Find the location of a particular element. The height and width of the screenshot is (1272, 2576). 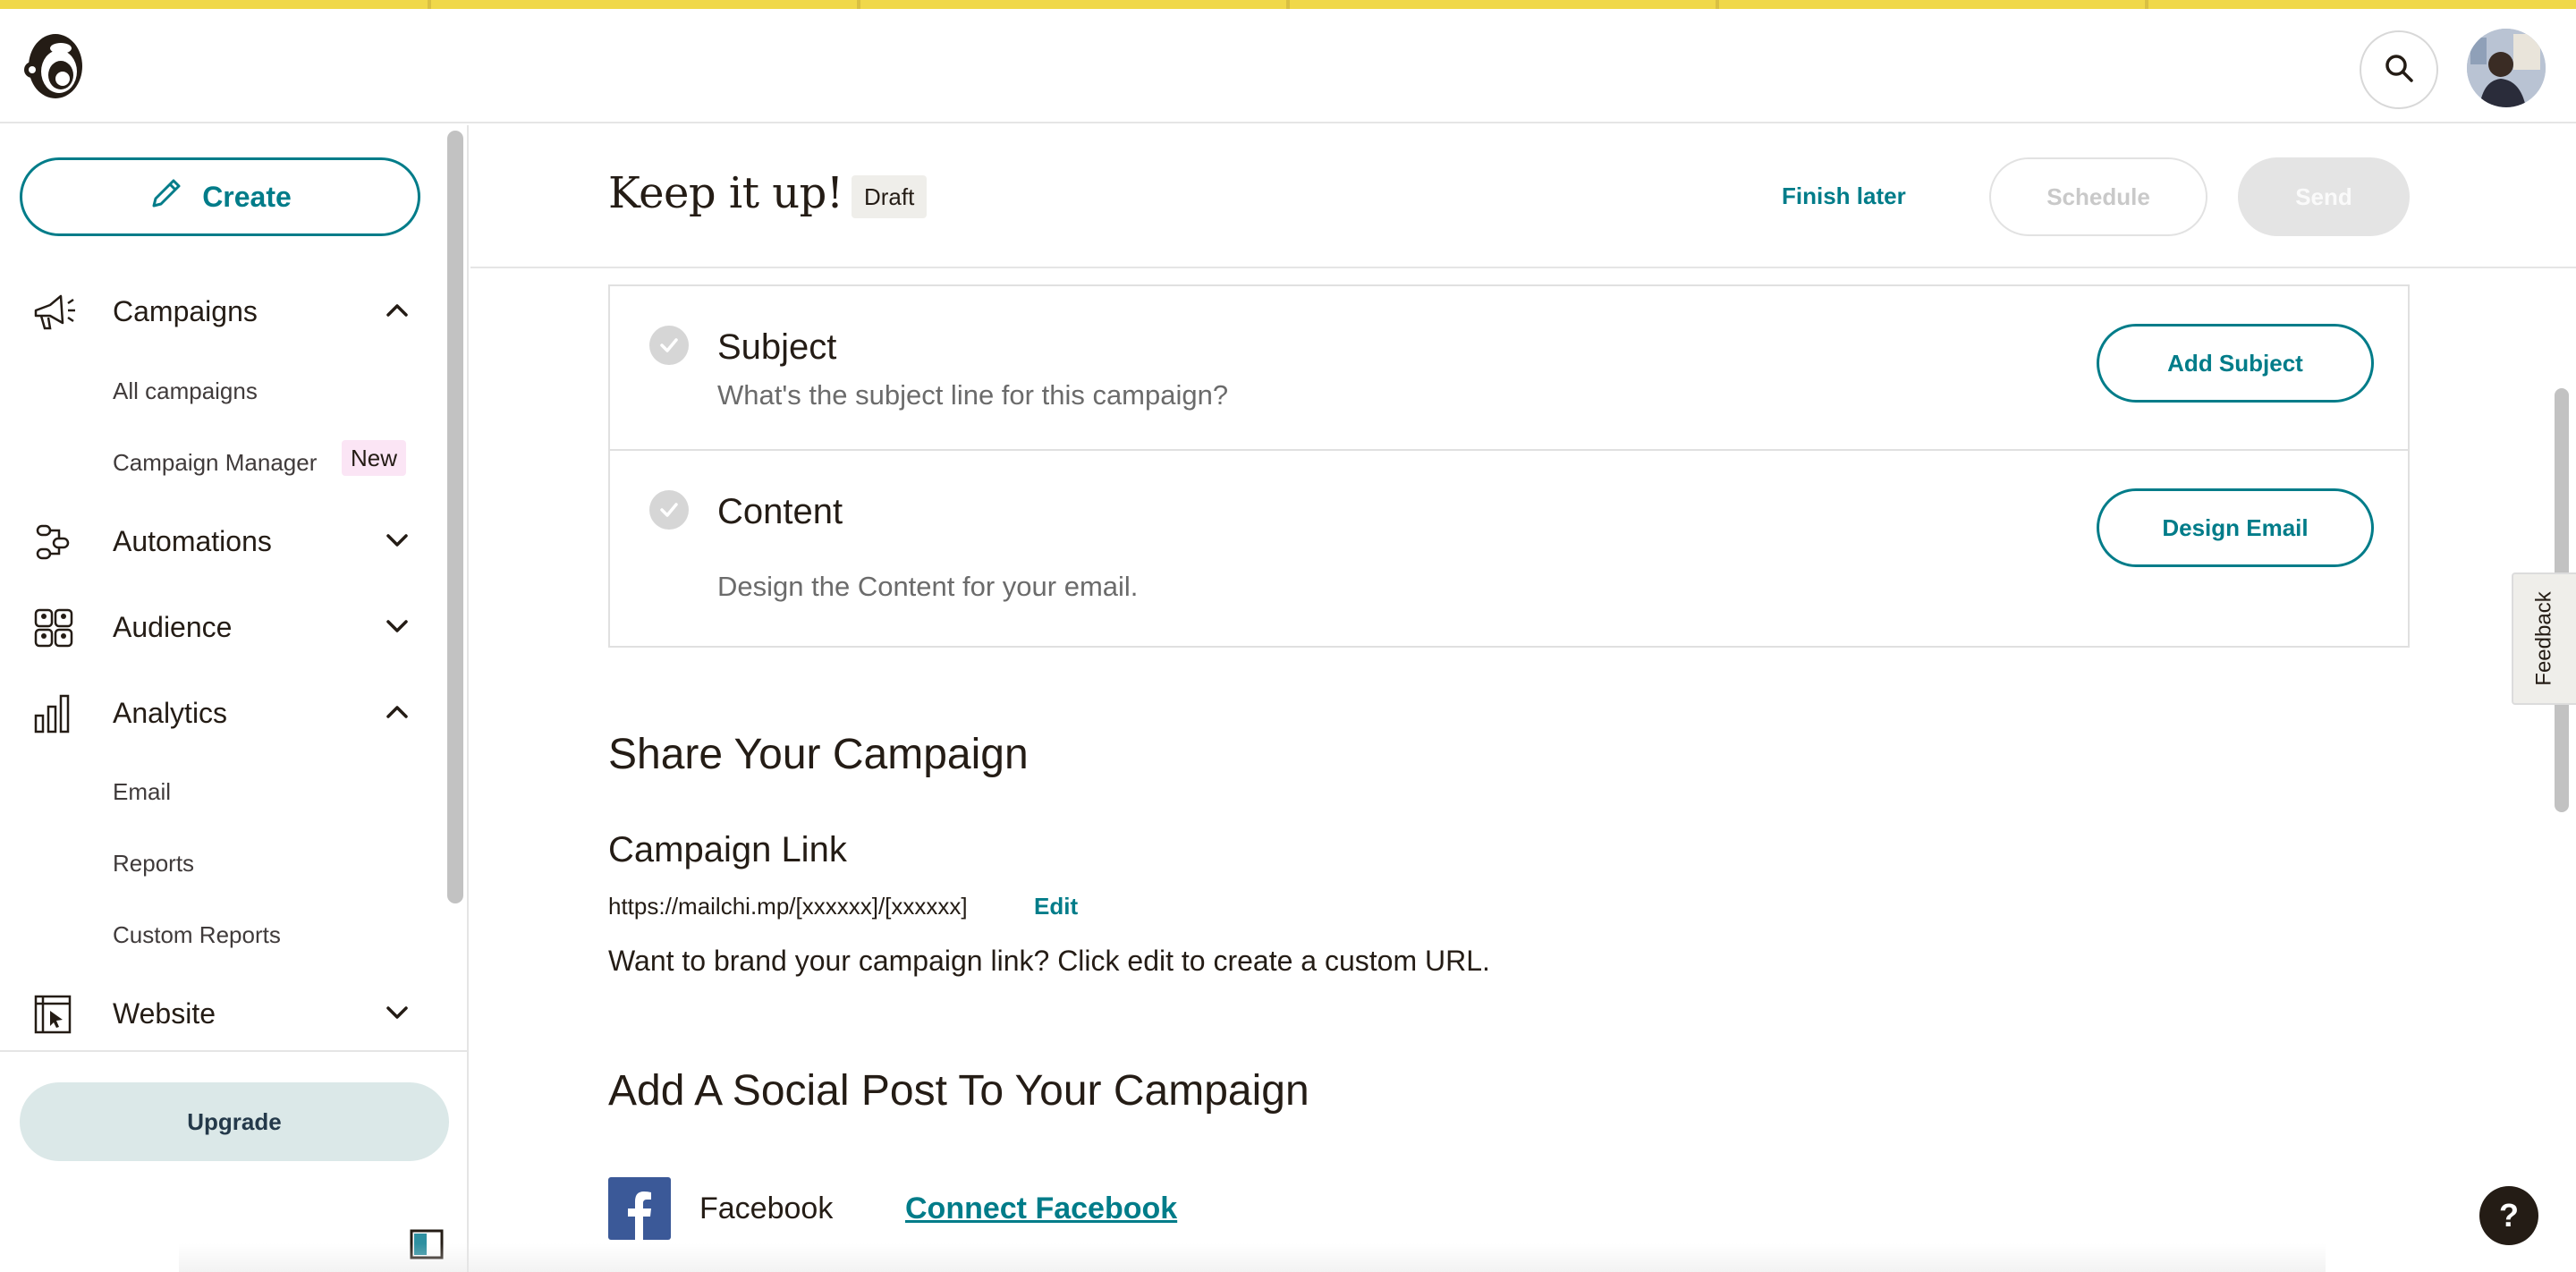

search-icon is located at coordinates (2399, 70).